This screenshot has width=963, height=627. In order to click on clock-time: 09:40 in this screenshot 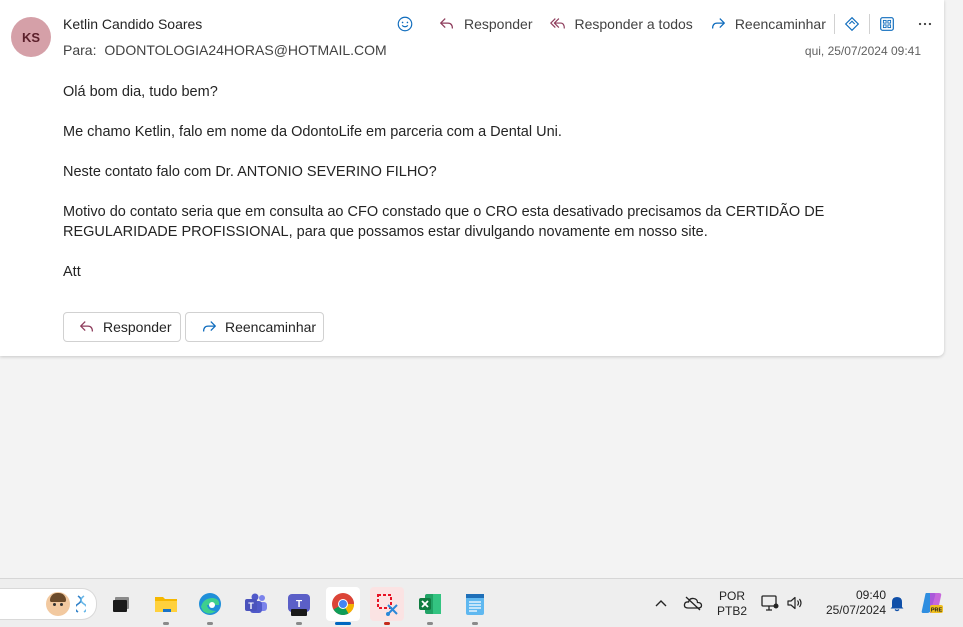, I will do `click(870, 595)`.